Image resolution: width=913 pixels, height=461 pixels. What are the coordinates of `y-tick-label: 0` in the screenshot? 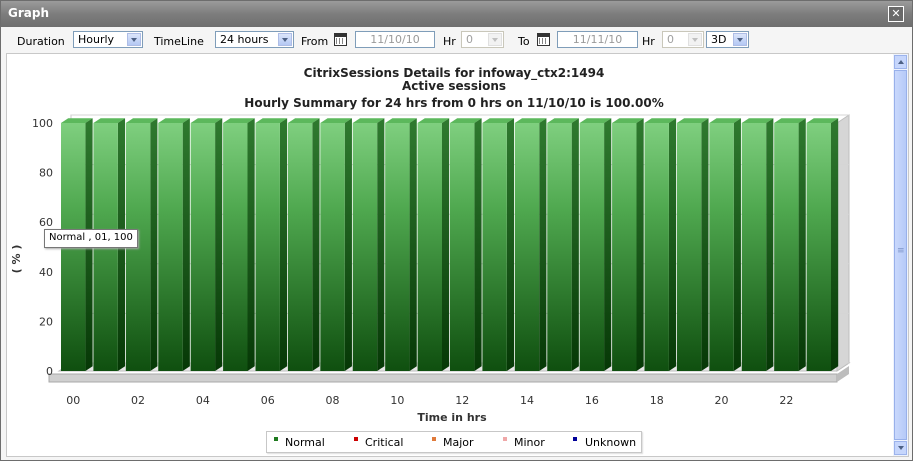 It's located at (49, 371).